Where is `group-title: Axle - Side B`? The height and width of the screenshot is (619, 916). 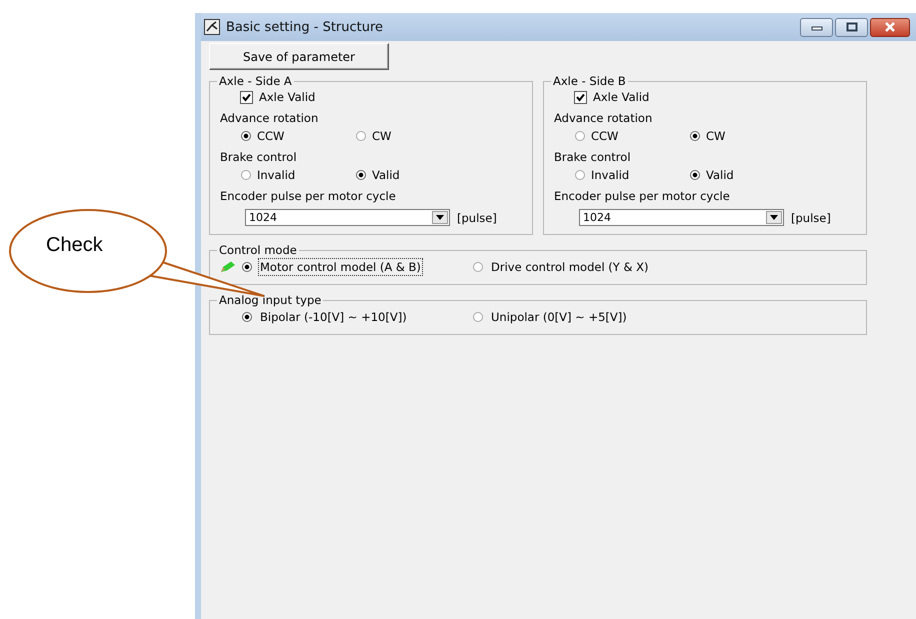 group-title: Axle - Side B is located at coordinates (589, 81).